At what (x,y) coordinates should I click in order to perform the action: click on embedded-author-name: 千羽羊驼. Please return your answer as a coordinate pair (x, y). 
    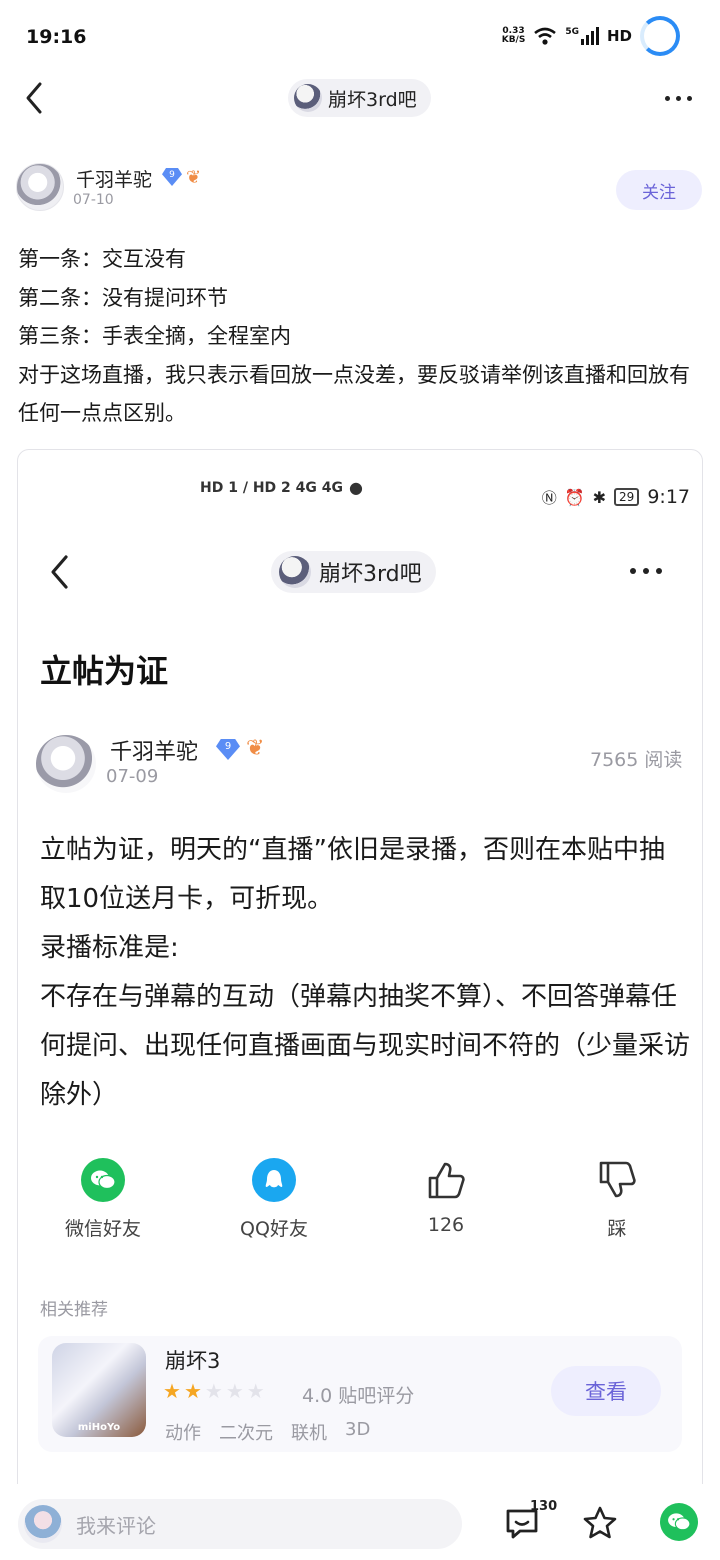
    Looking at the image, I should click on (154, 752).